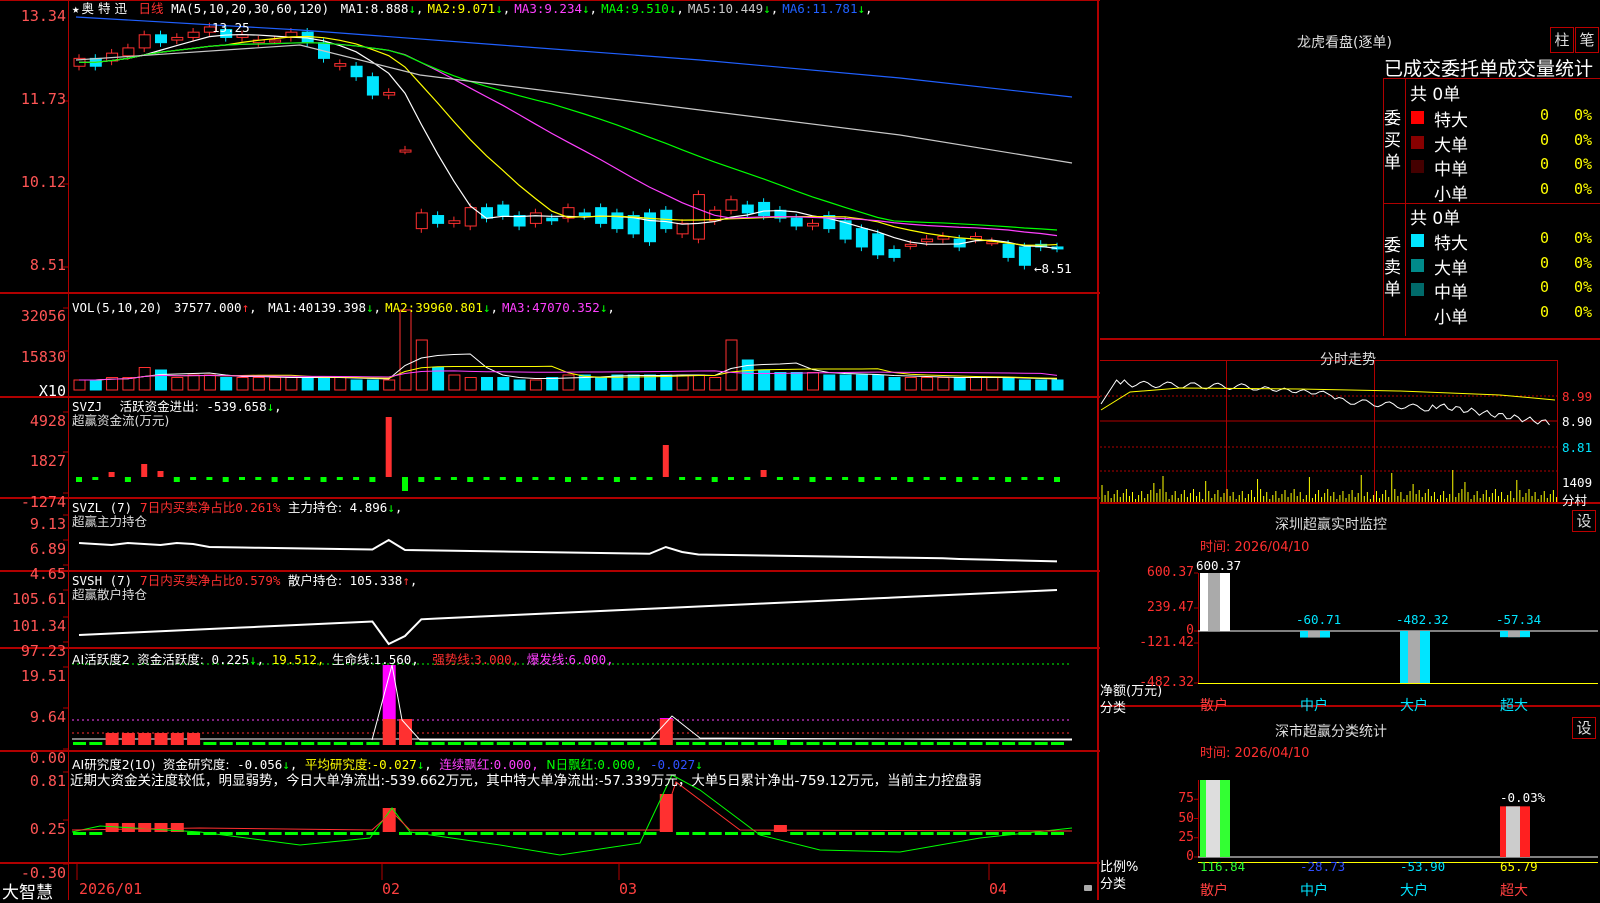 The image size is (1600, 903). I want to click on classstat-bar-highlight, so click(1513, 831).